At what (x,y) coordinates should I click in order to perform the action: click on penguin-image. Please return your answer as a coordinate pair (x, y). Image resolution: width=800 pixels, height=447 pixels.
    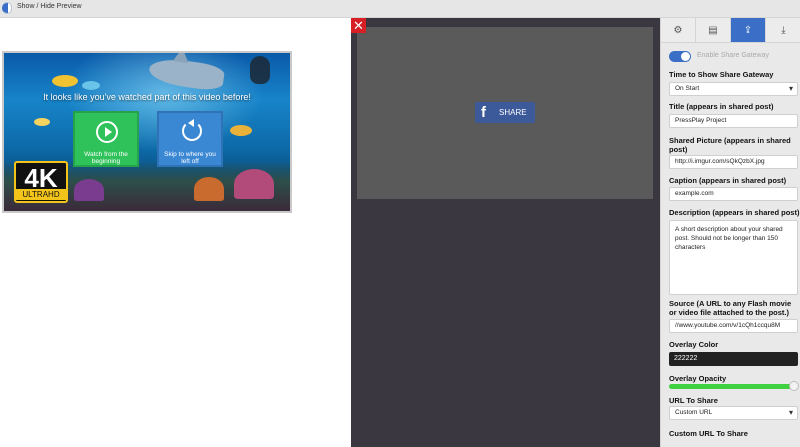
    Looking at the image, I should click on (260, 70).